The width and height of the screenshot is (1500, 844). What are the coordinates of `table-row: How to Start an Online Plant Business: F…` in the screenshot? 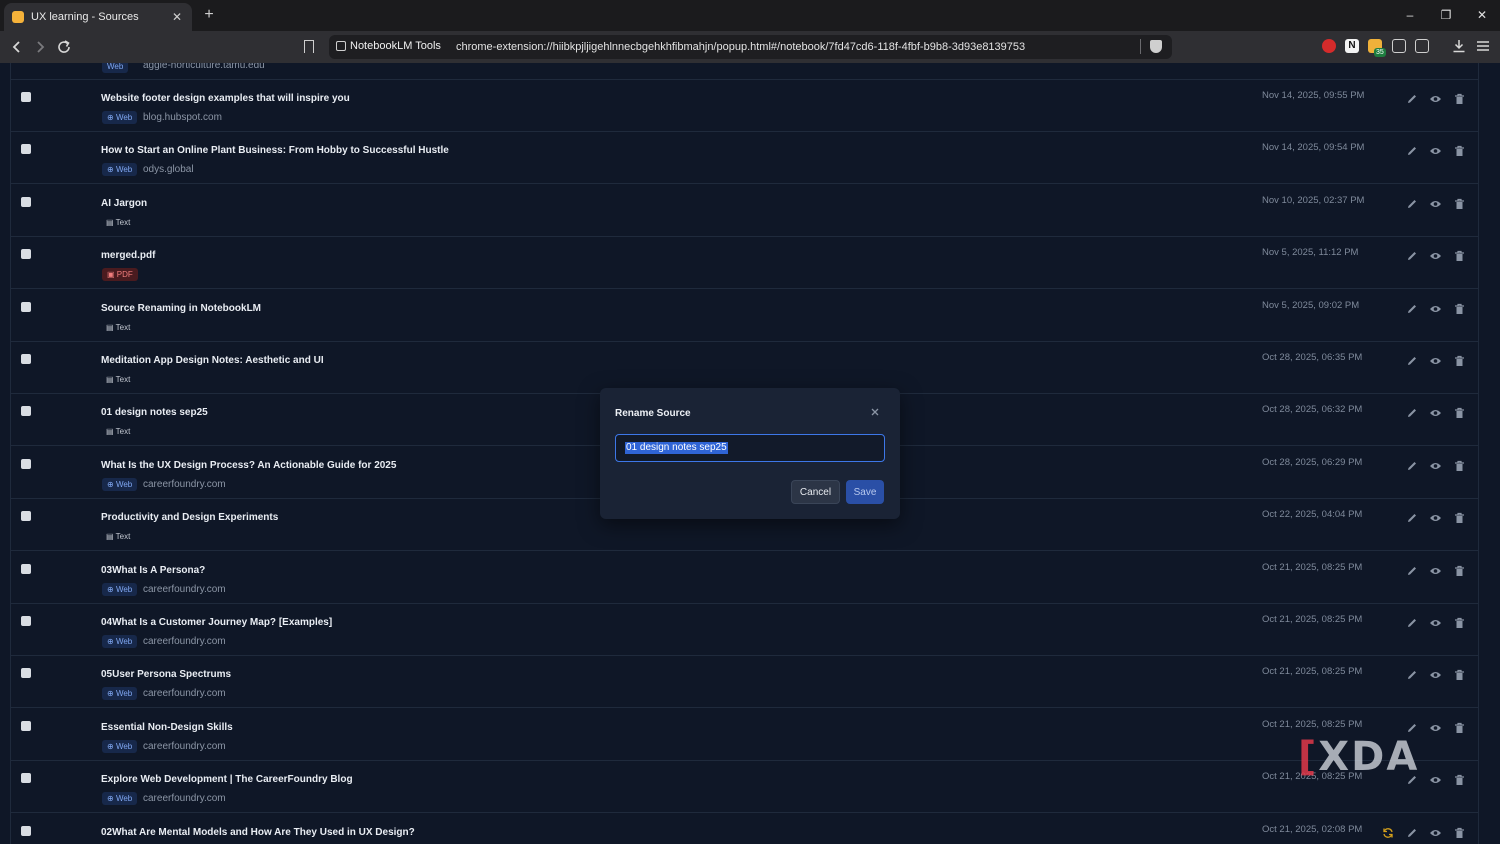 It's located at (744, 158).